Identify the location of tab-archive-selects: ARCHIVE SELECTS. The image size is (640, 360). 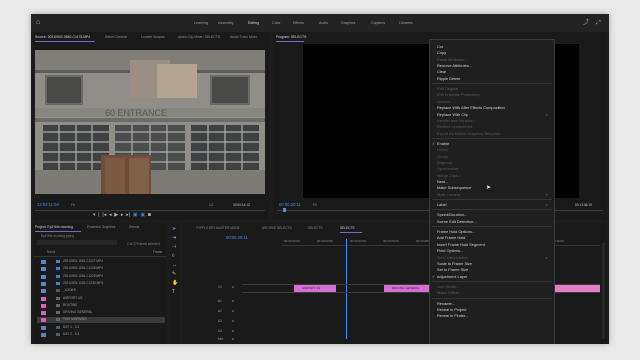
(277, 228).